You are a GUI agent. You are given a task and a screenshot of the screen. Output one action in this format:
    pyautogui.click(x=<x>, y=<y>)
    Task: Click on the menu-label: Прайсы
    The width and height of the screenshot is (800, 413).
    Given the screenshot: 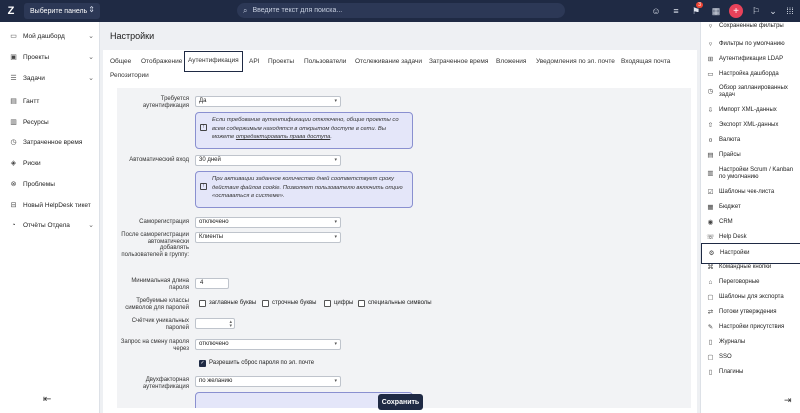 What is the action you would take?
    pyautogui.click(x=730, y=155)
    